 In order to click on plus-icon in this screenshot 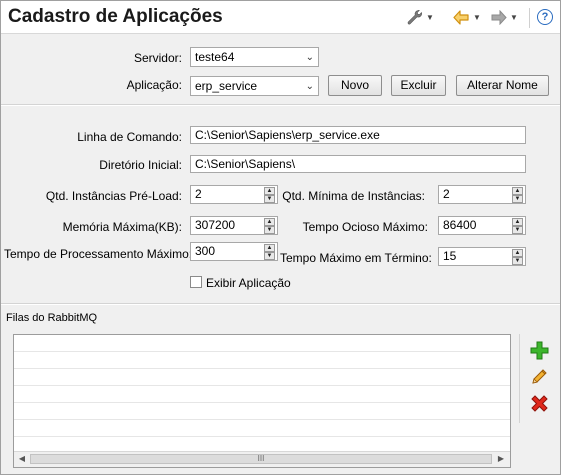, I will do `click(539, 350)`.